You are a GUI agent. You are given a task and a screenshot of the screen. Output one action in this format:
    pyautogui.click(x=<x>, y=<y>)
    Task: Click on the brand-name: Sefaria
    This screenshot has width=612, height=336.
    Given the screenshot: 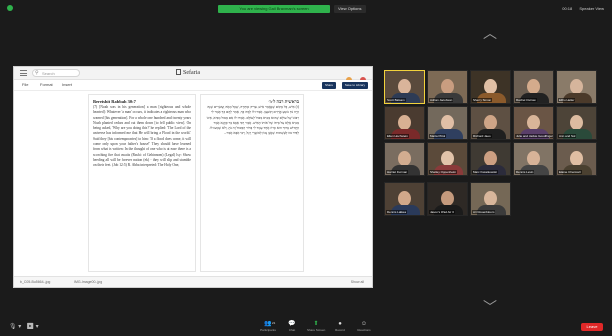 What is the action you would take?
    pyautogui.click(x=191, y=73)
    